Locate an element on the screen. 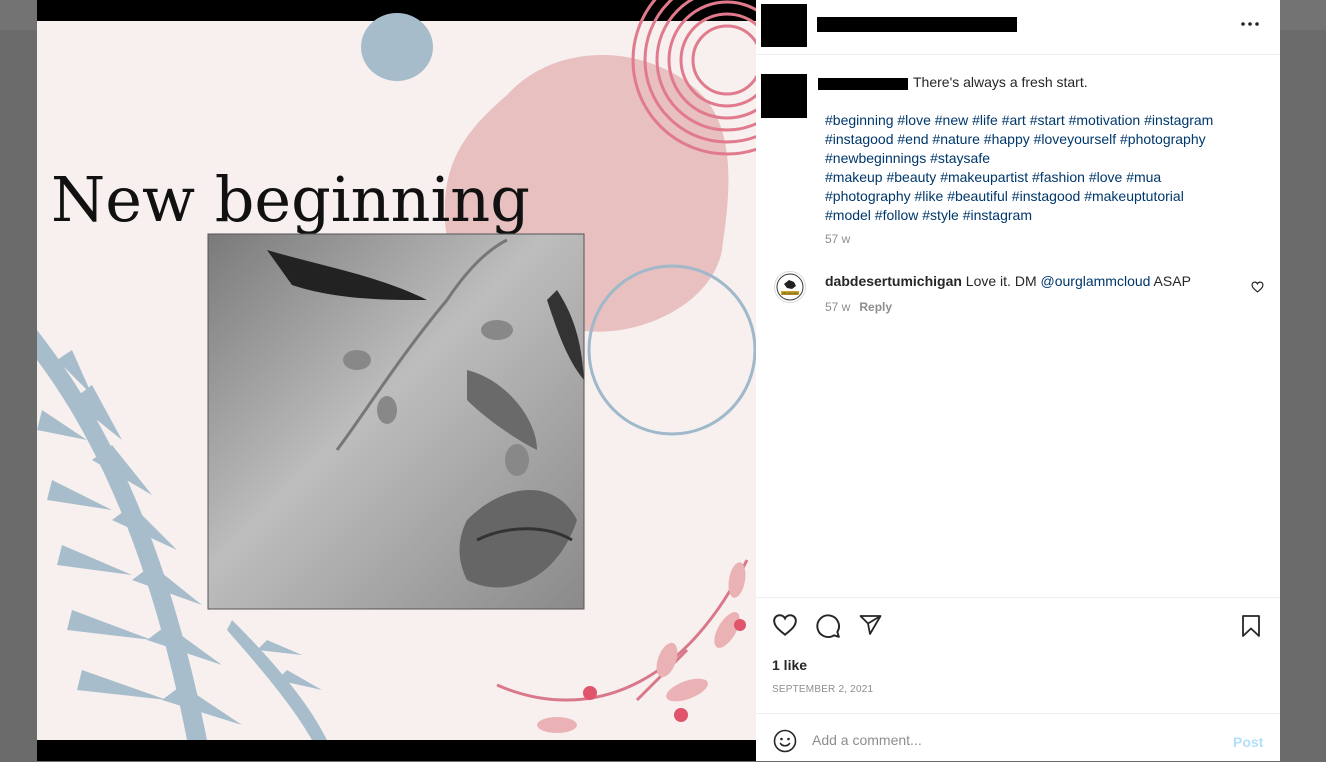 This screenshot has width=1326, height=762. post-header is located at coordinates (1018, 27).